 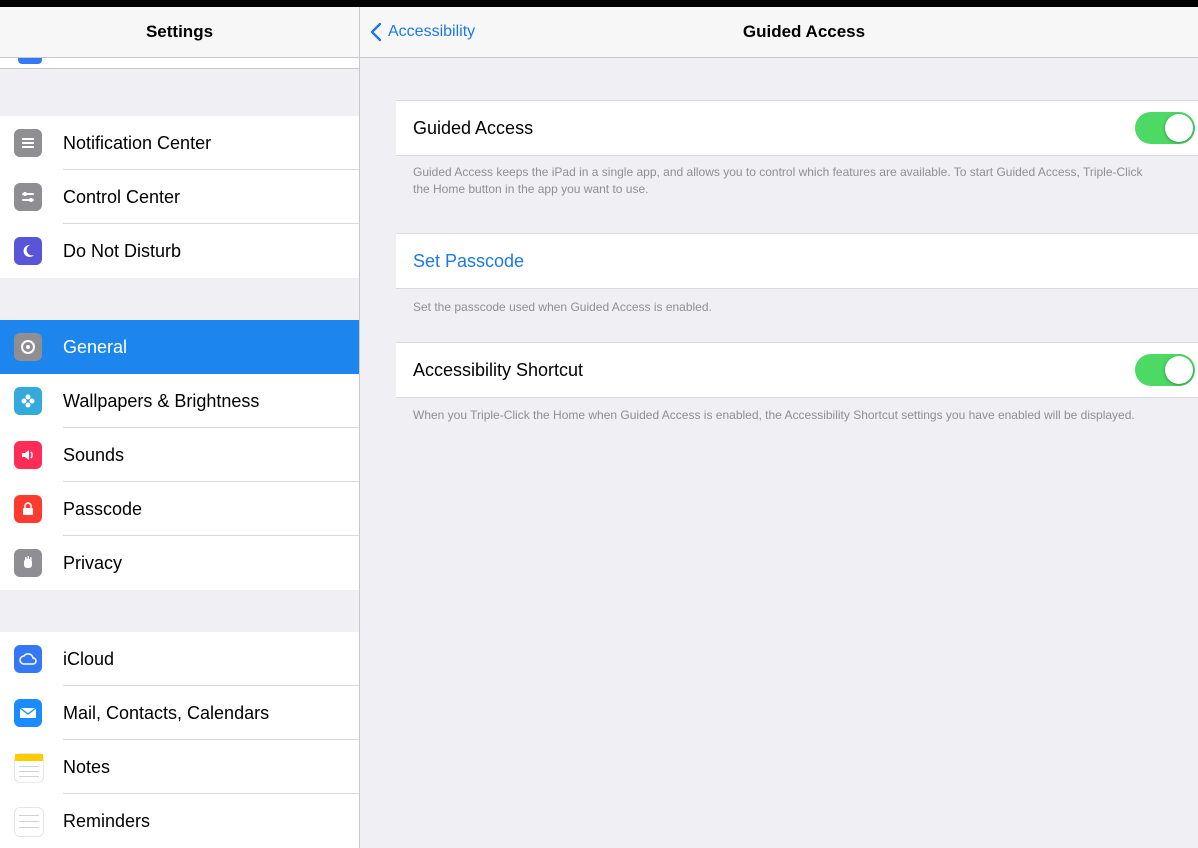 What do you see at coordinates (28, 347) in the screenshot?
I see `gear-icon` at bounding box center [28, 347].